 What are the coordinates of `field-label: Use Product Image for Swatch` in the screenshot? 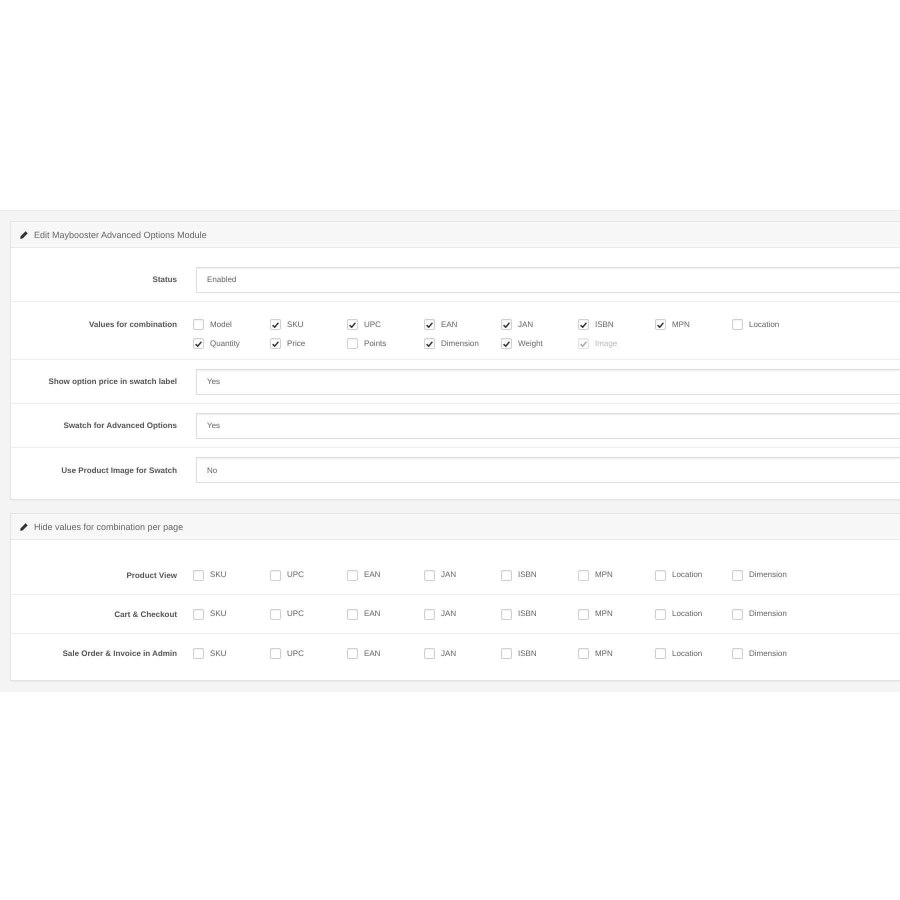 It's located at (118, 470).